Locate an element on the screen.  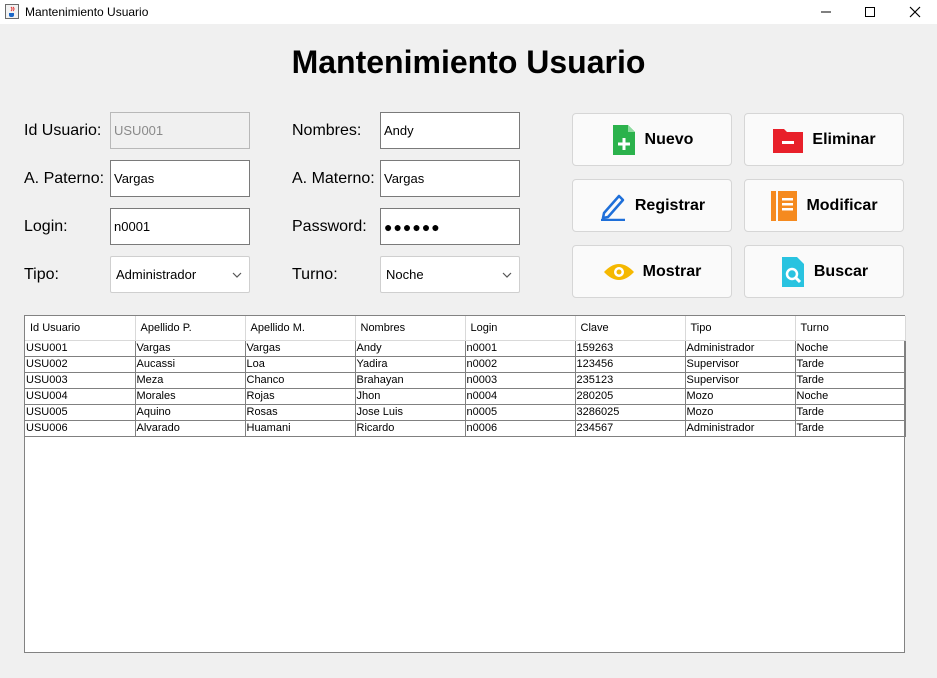
turno-select: Noche is located at coordinates (450, 274).